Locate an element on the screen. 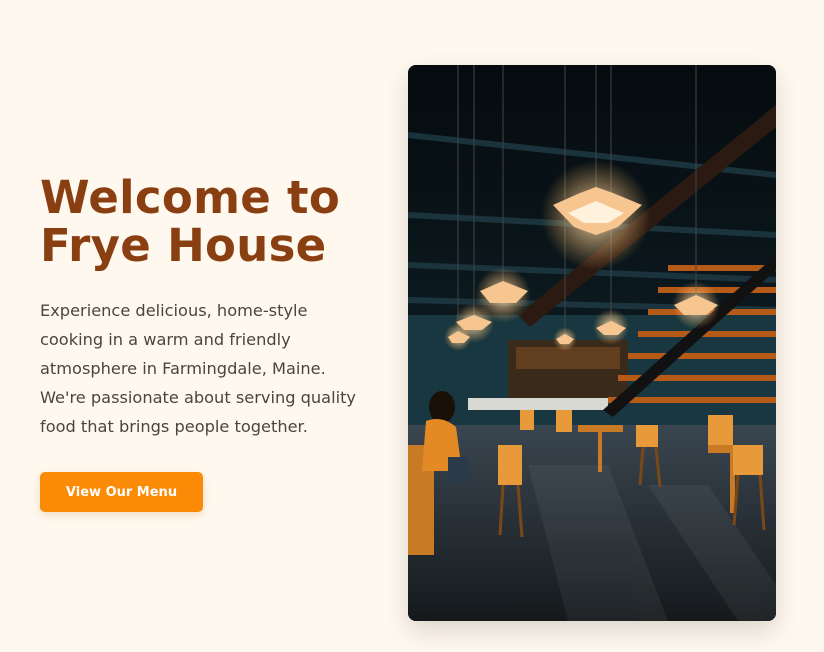 The width and height of the screenshot is (824, 652). hero-title-line-1: Welcome to is located at coordinates (190, 197).